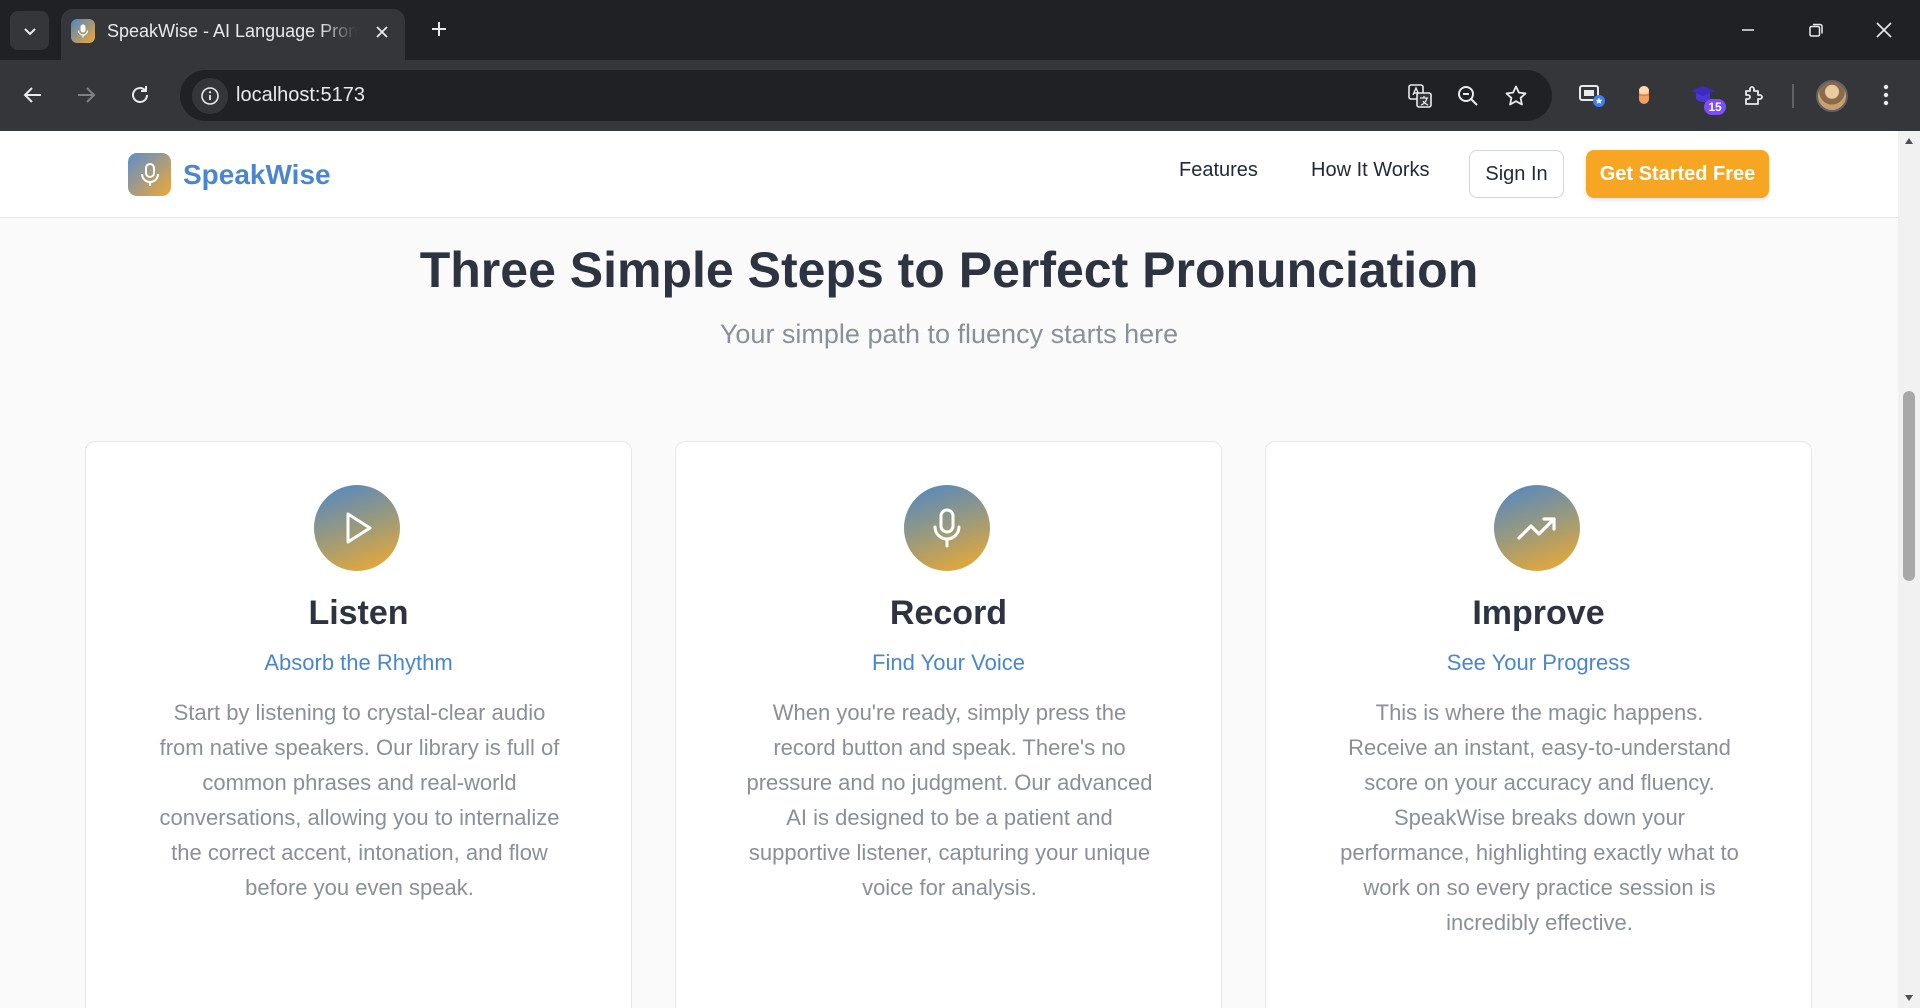 The height and width of the screenshot is (1008, 1920). What do you see at coordinates (1706, 96) in the screenshot?
I see `graduation-cap-extension-icon: 15` at bounding box center [1706, 96].